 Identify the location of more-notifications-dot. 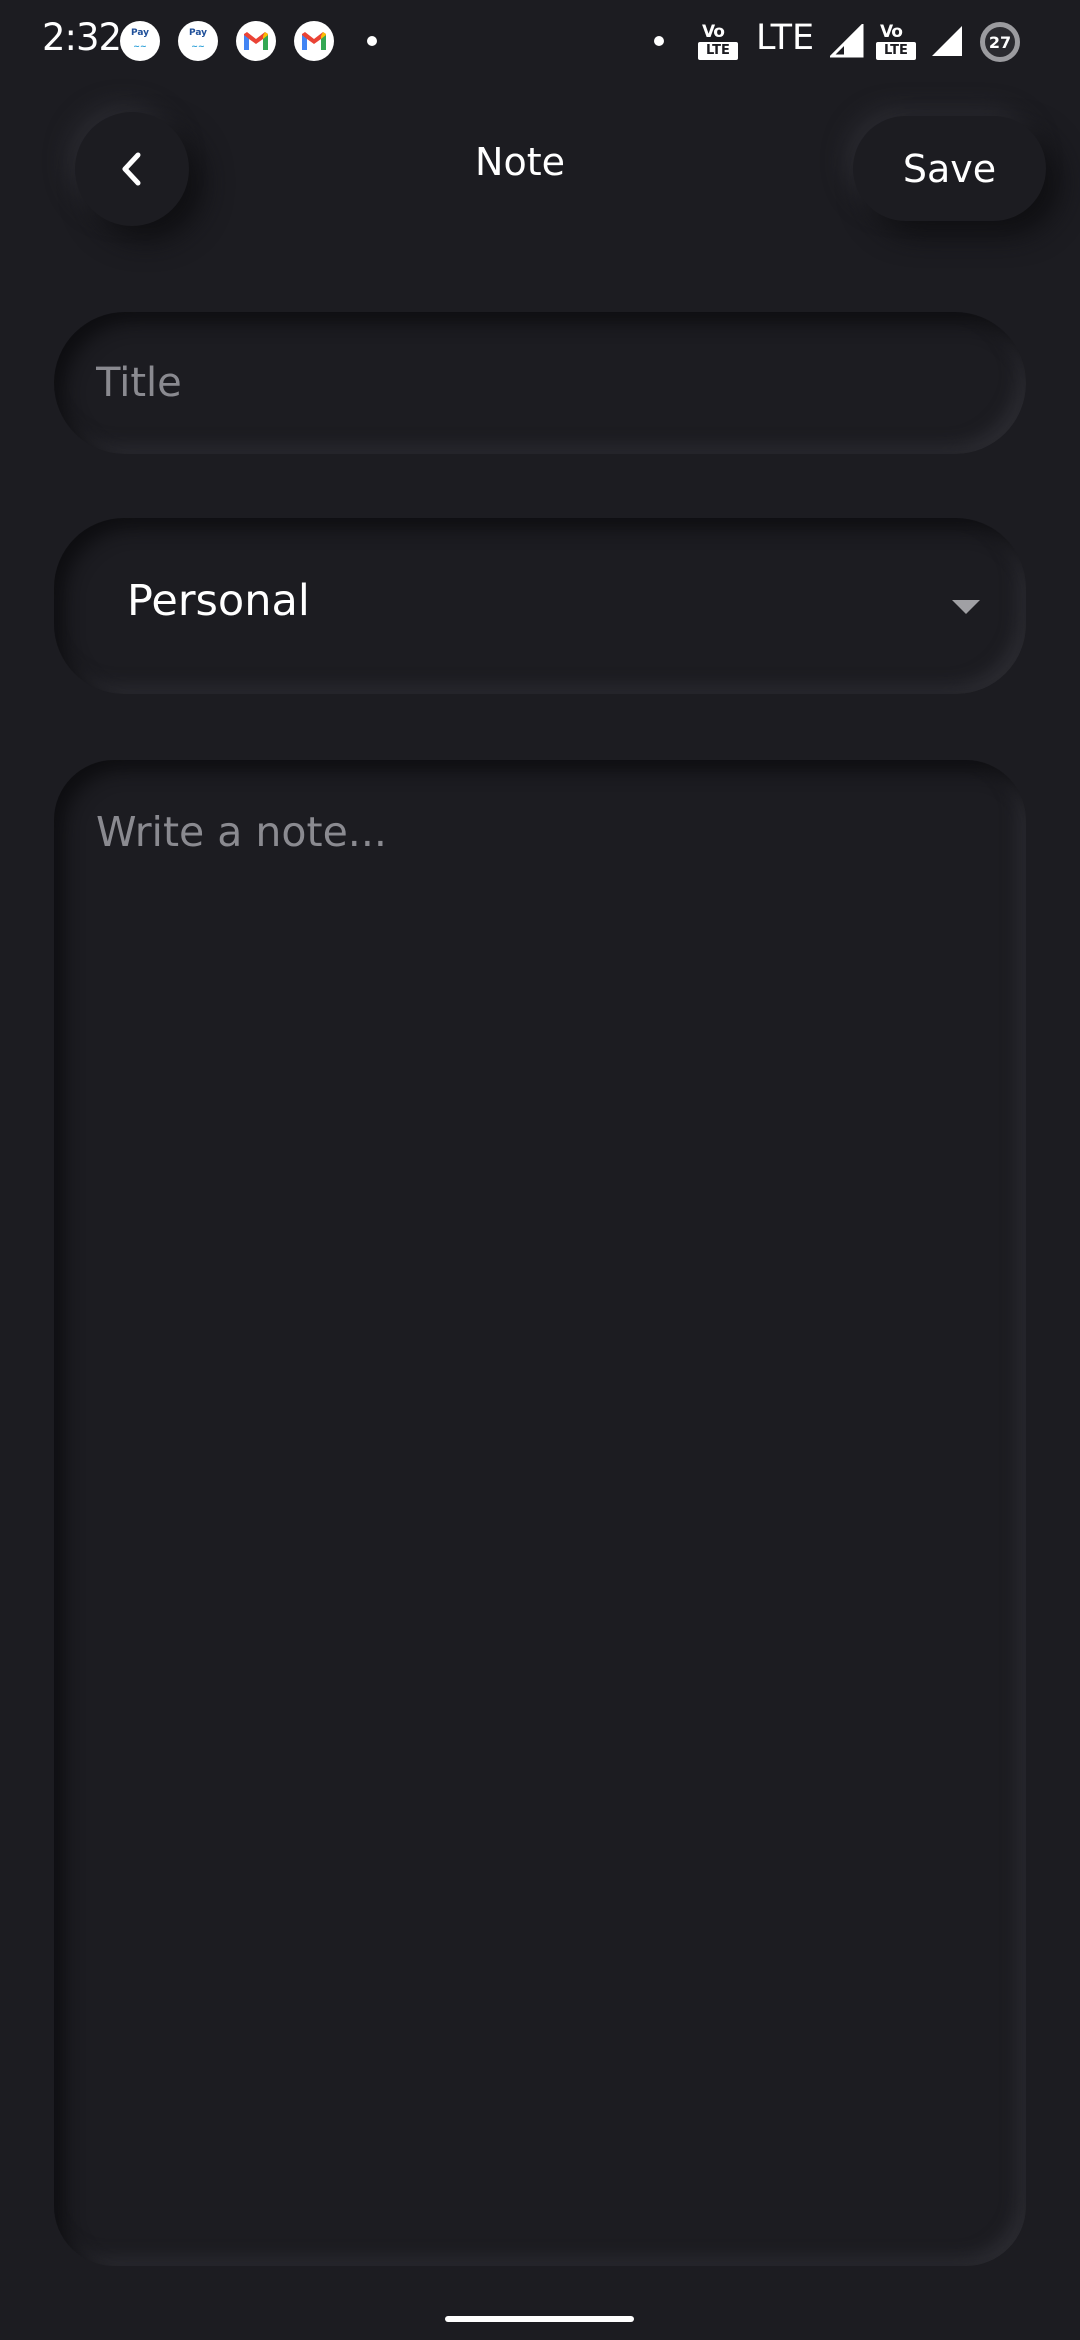
(372, 41).